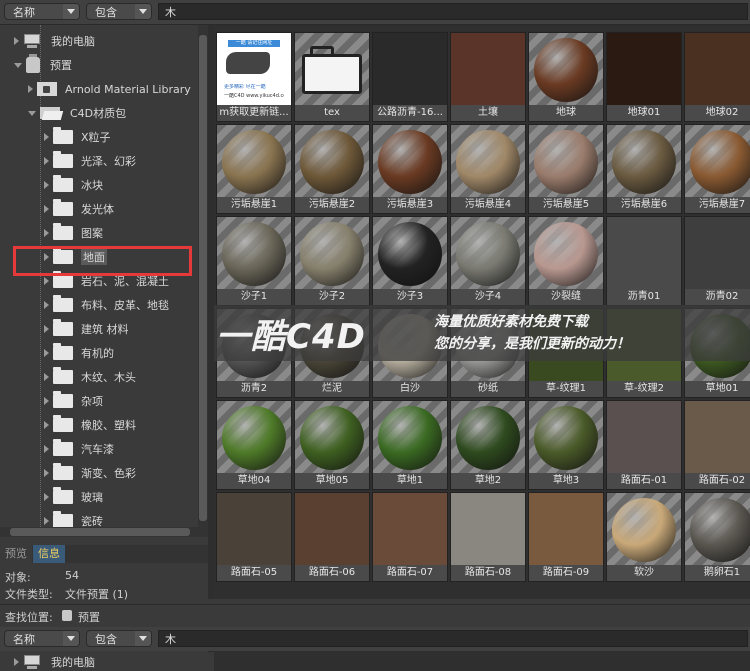  I want to click on material-tile: 沙子4, so click(488, 261).